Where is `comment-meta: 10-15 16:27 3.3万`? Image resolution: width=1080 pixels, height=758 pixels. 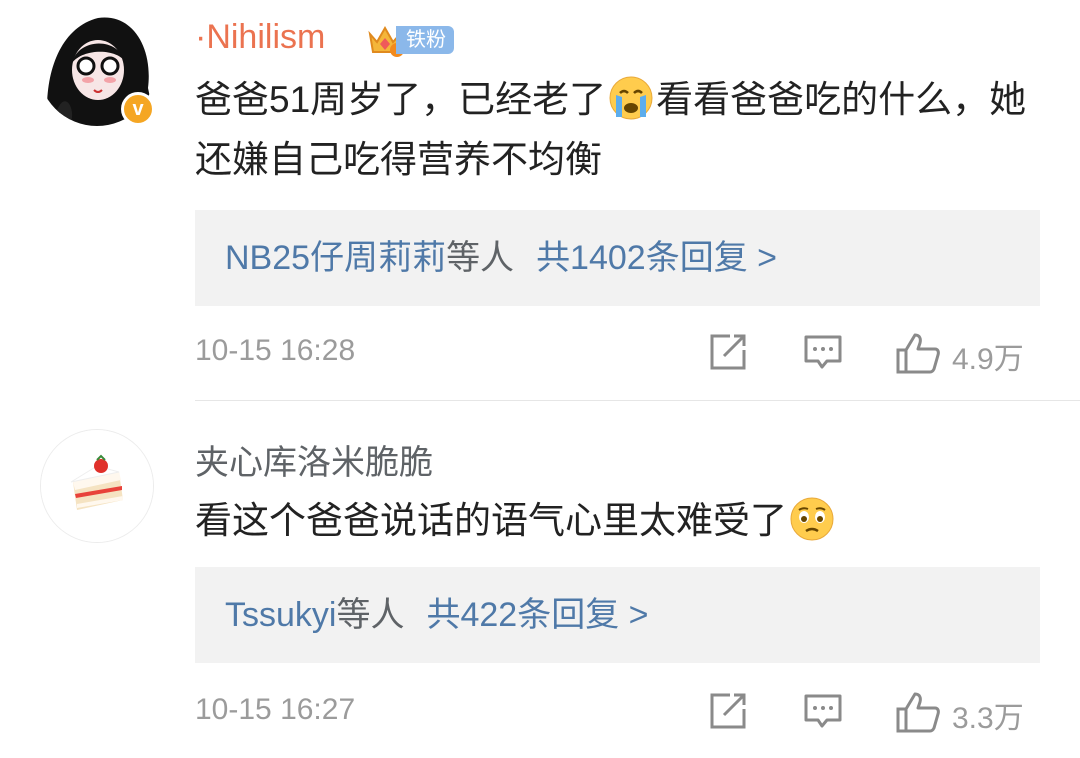 comment-meta: 10-15 16:27 3.3万 is located at coordinates (617, 712).